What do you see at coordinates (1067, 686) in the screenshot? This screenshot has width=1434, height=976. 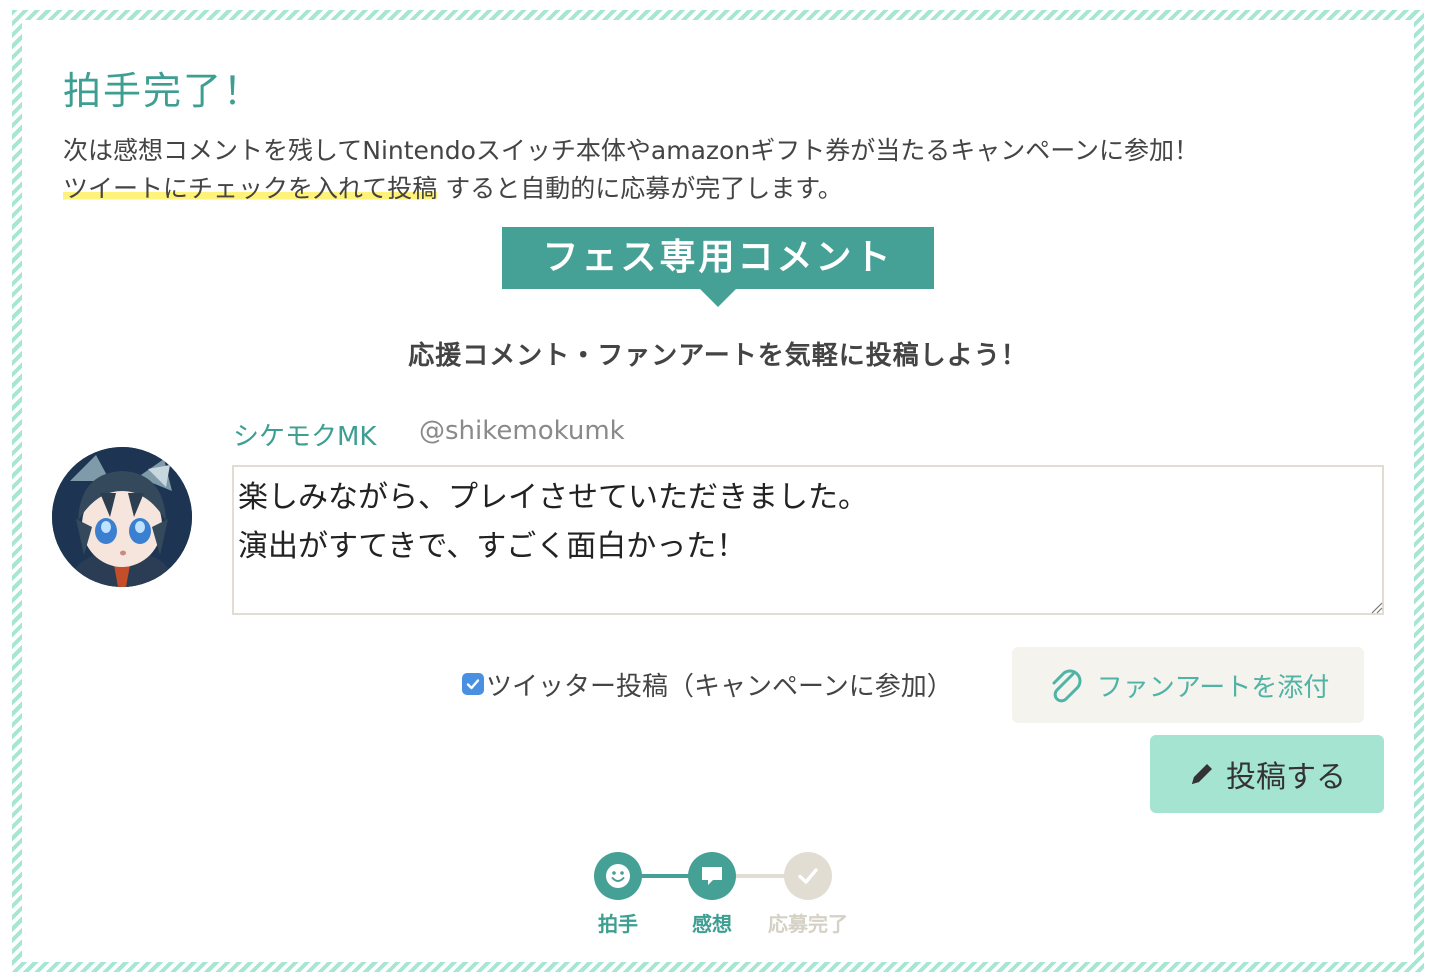 I see `paperclip-icon` at bounding box center [1067, 686].